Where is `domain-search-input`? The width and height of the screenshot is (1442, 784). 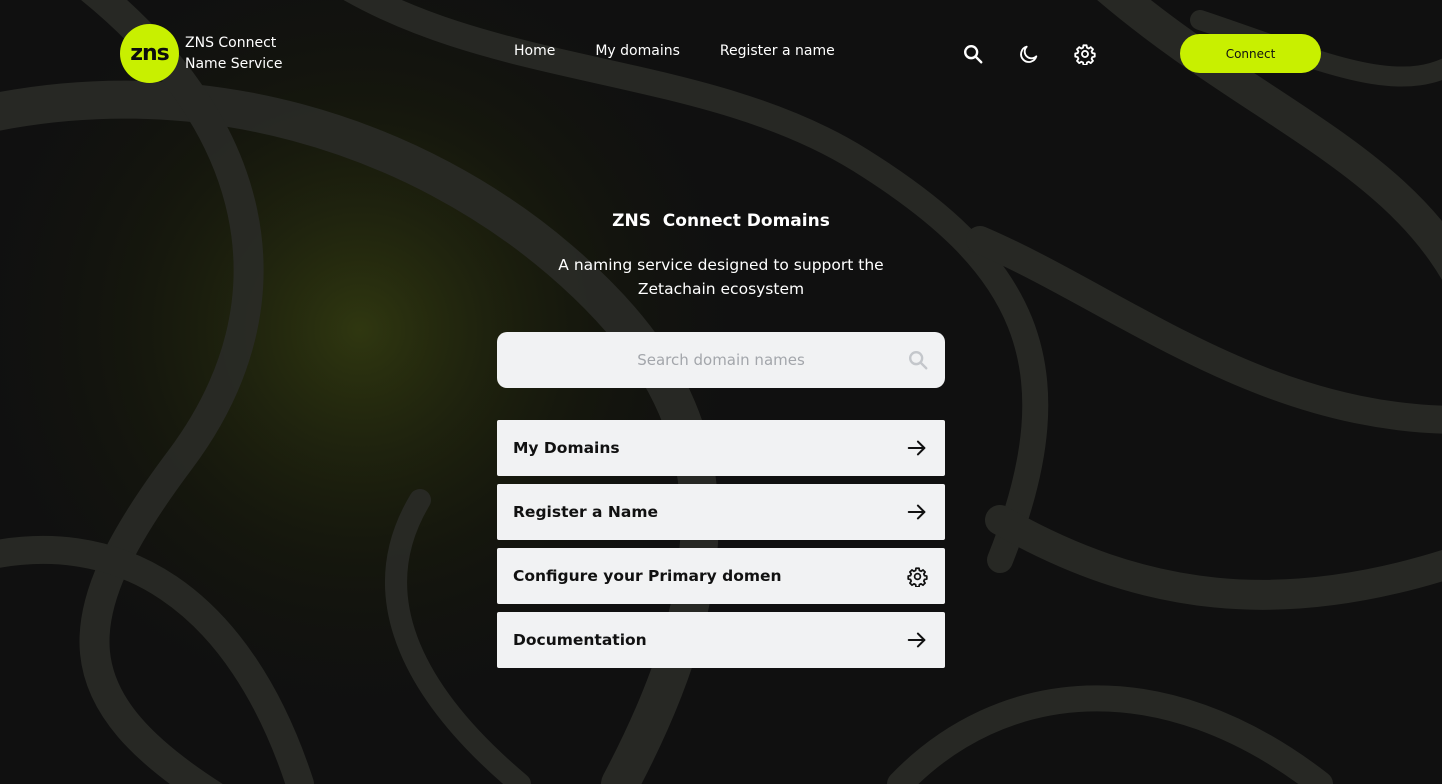 domain-search-input is located at coordinates (721, 360).